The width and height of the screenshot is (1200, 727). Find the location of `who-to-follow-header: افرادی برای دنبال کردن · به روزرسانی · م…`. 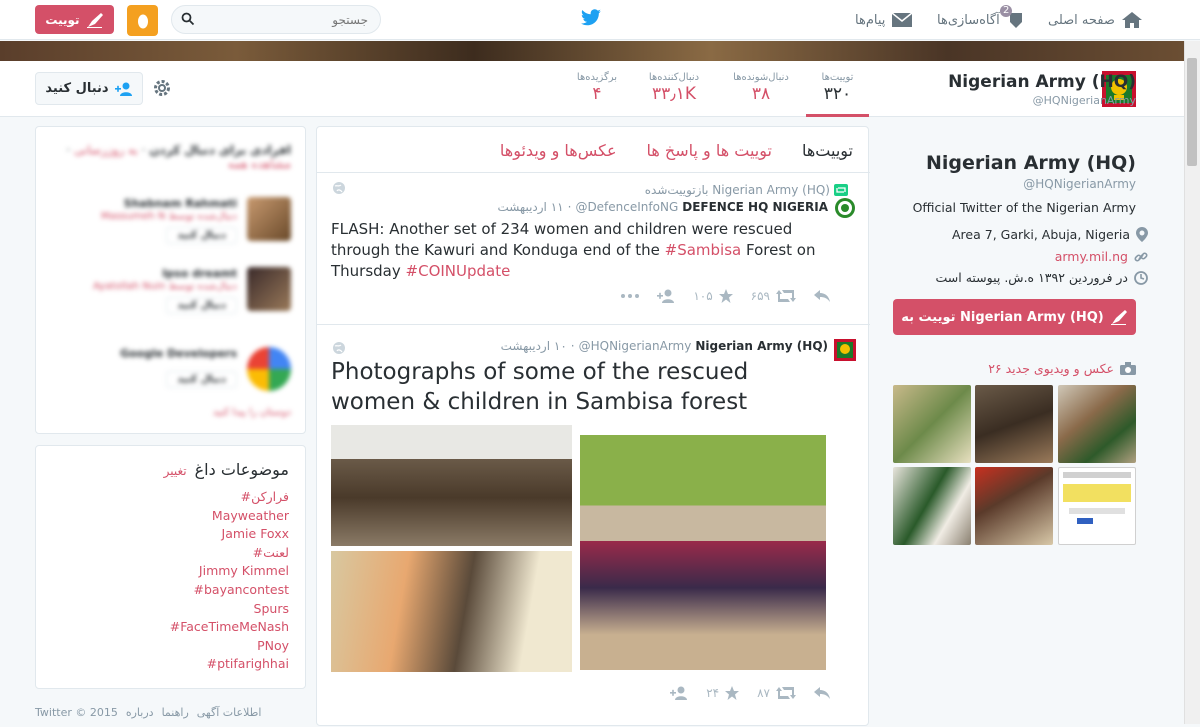

who-to-follow-header: افرادی برای دنبال کردن · به روزرسانی · م… is located at coordinates (178, 157).